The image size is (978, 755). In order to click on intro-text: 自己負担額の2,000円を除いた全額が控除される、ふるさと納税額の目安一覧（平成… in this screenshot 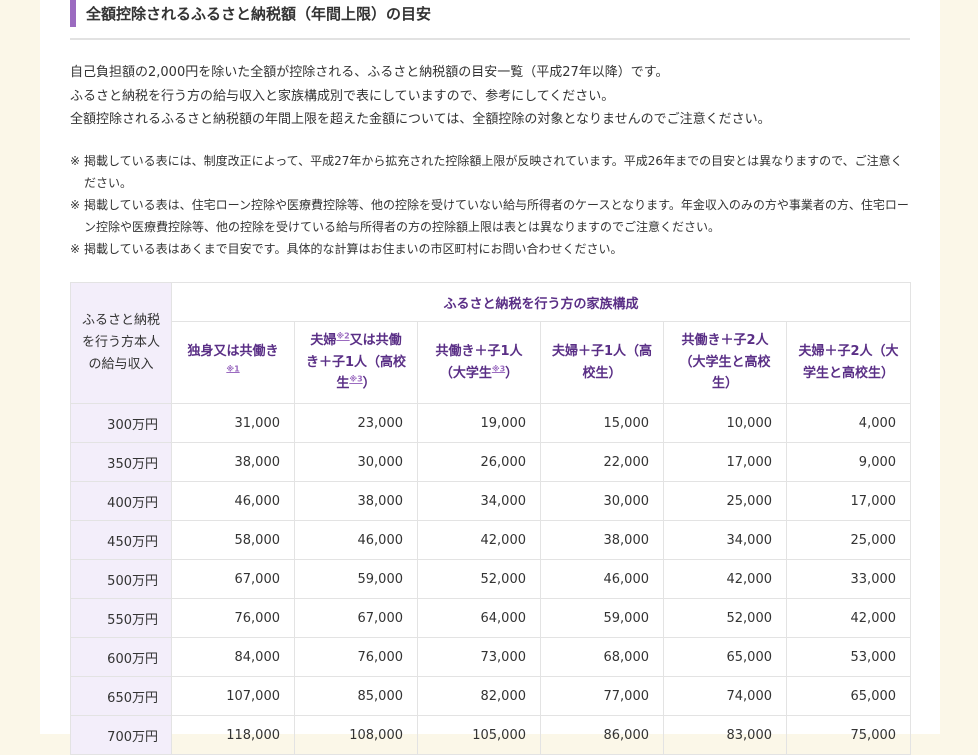, I will do `click(490, 96)`.